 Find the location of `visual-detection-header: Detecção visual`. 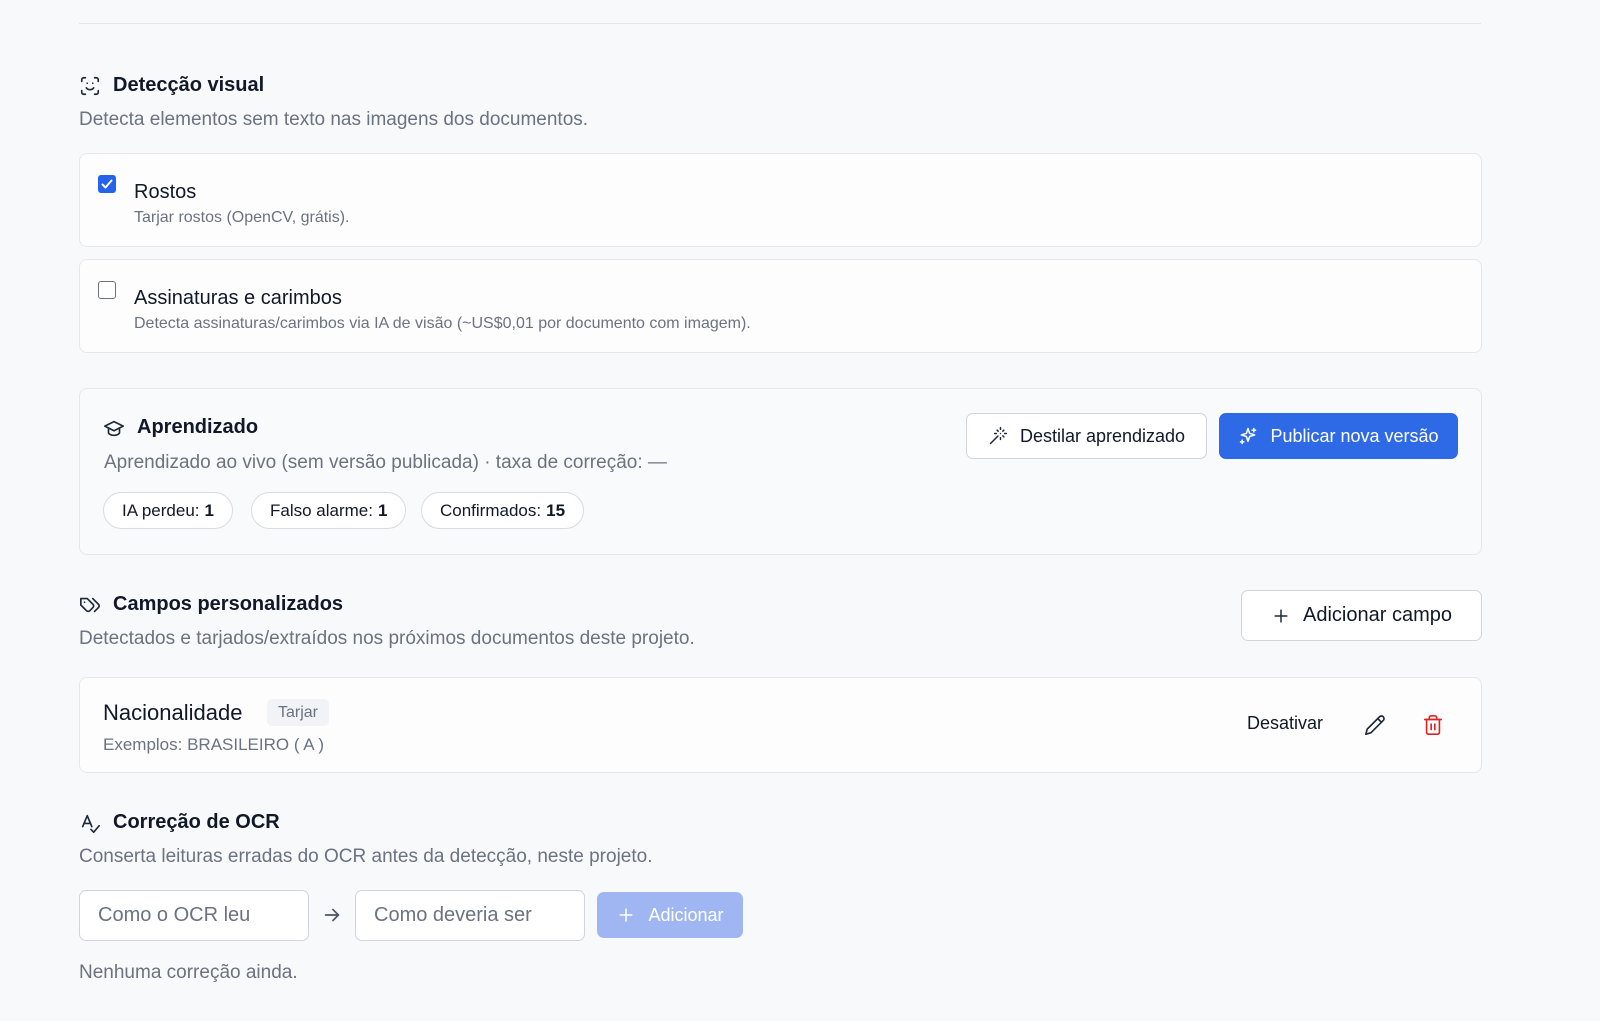

visual-detection-header: Detecção visual is located at coordinates (171, 85).